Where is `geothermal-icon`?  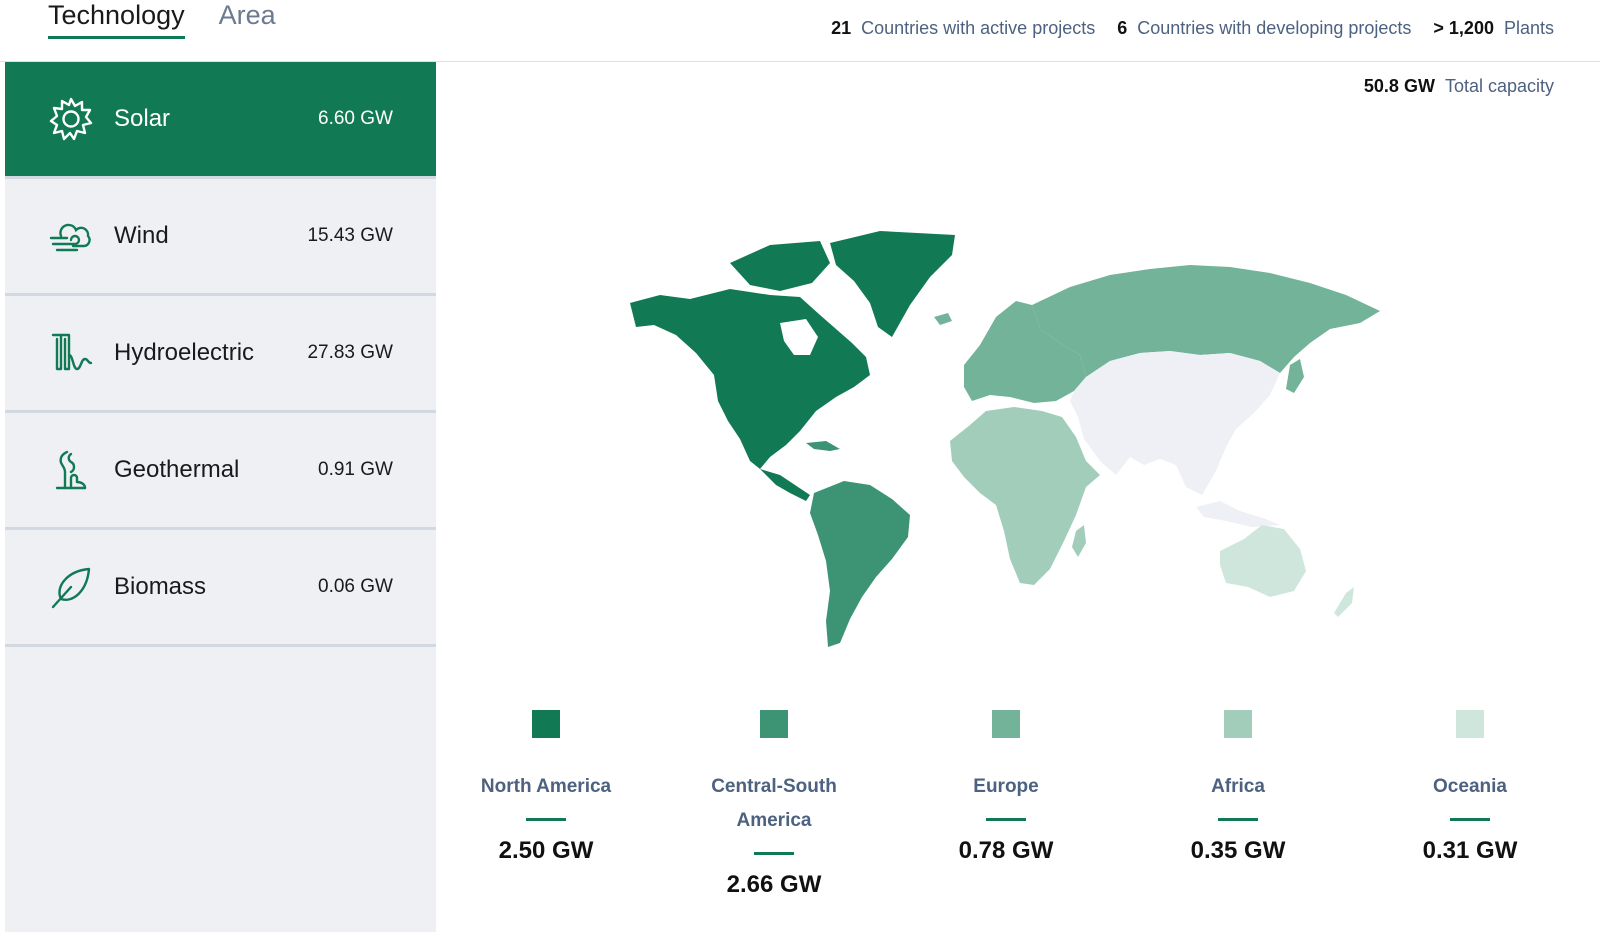 geothermal-icon is located at coordinates (71, 470).